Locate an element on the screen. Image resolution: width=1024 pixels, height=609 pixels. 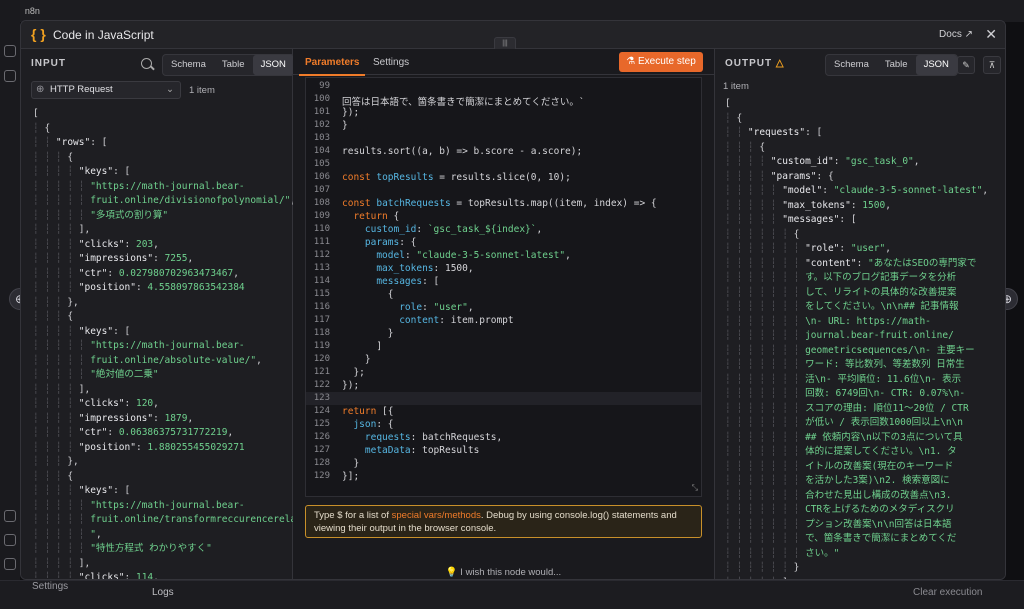
tab-settings: Settings is located at coordinates (391, 62).